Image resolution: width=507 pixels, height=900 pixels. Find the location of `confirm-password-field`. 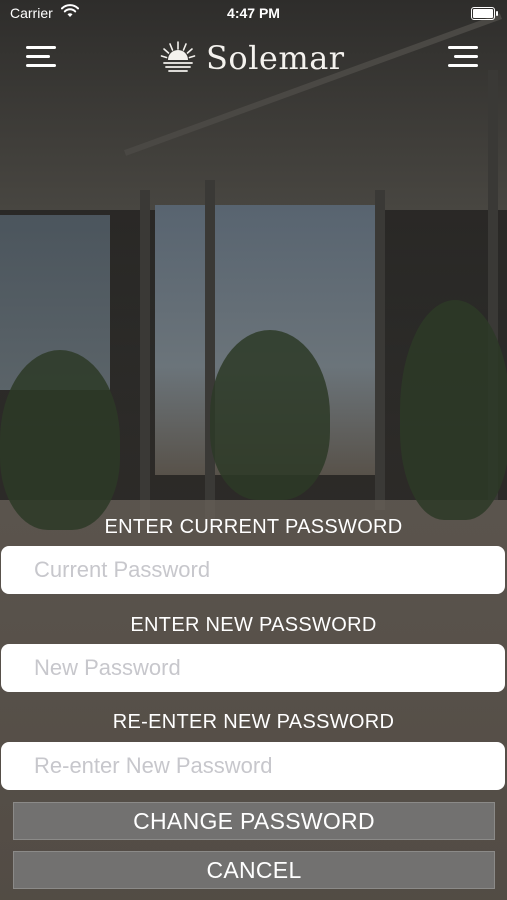

confirm-password-field is located at coordinates (253, 766).